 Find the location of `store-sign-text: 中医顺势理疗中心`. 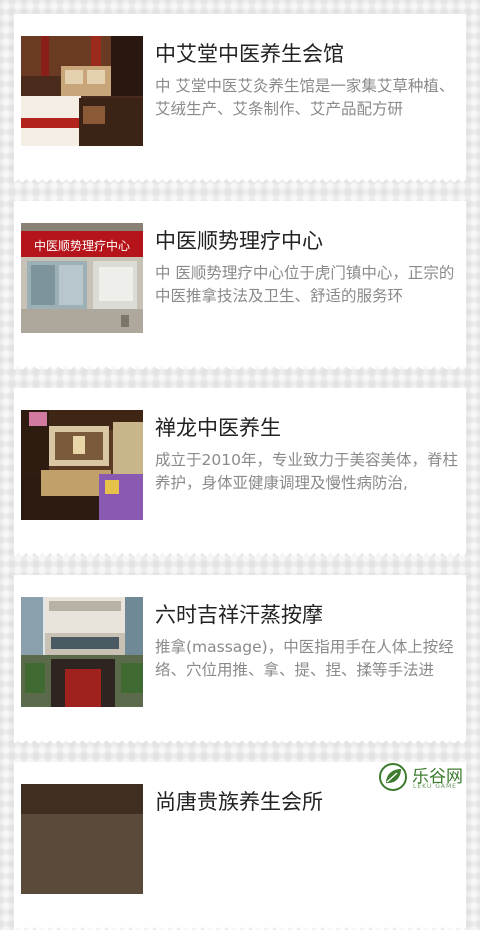

store-sign-text: 中医顺势理疗中心 is located at coordinates (82, 245).